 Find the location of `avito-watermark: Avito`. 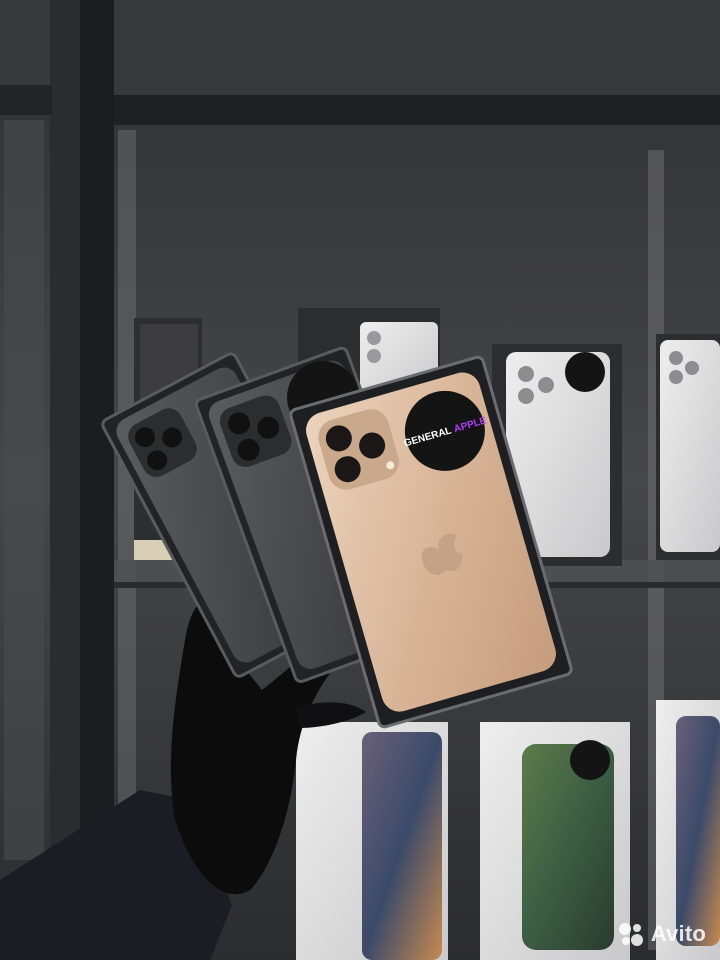

avito-watermark: Avito is located at coordinates (661, 934).